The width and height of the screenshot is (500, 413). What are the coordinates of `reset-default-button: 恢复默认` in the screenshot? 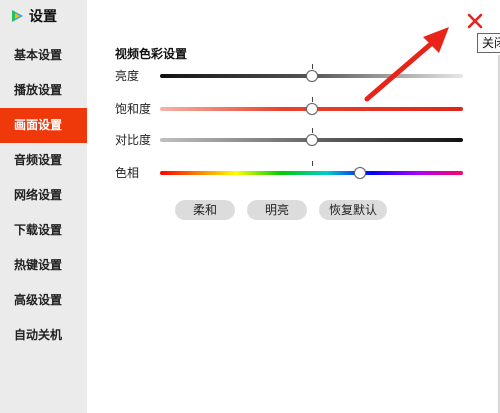 It's located at (353, 210).